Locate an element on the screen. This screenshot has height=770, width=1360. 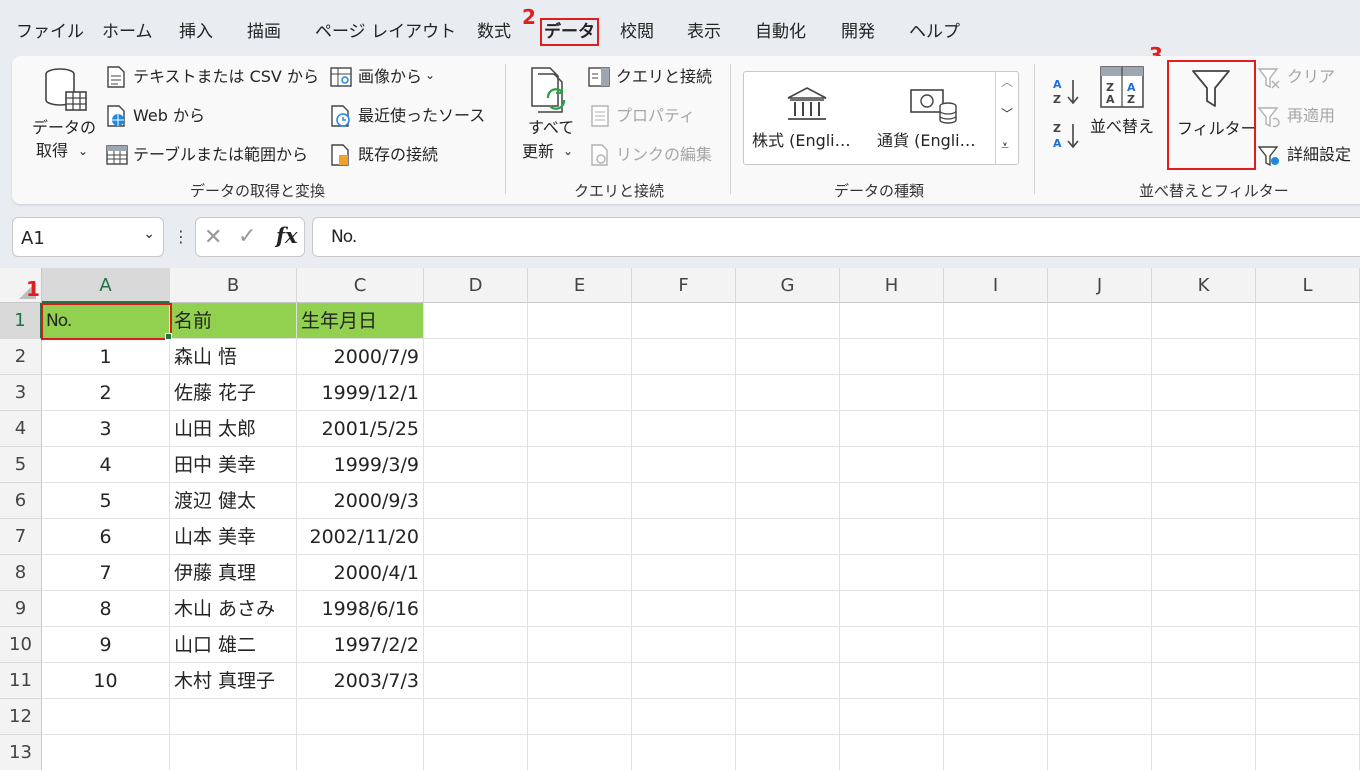
cell-k6 is located at coordinates (1204, 501).